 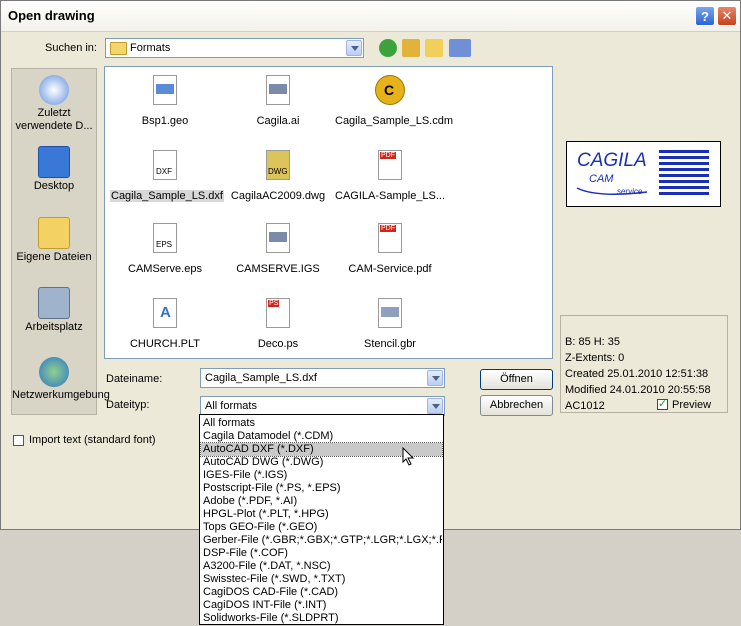 I want to click on file-item: Stencil.gbr, so click(x=390, y=324).